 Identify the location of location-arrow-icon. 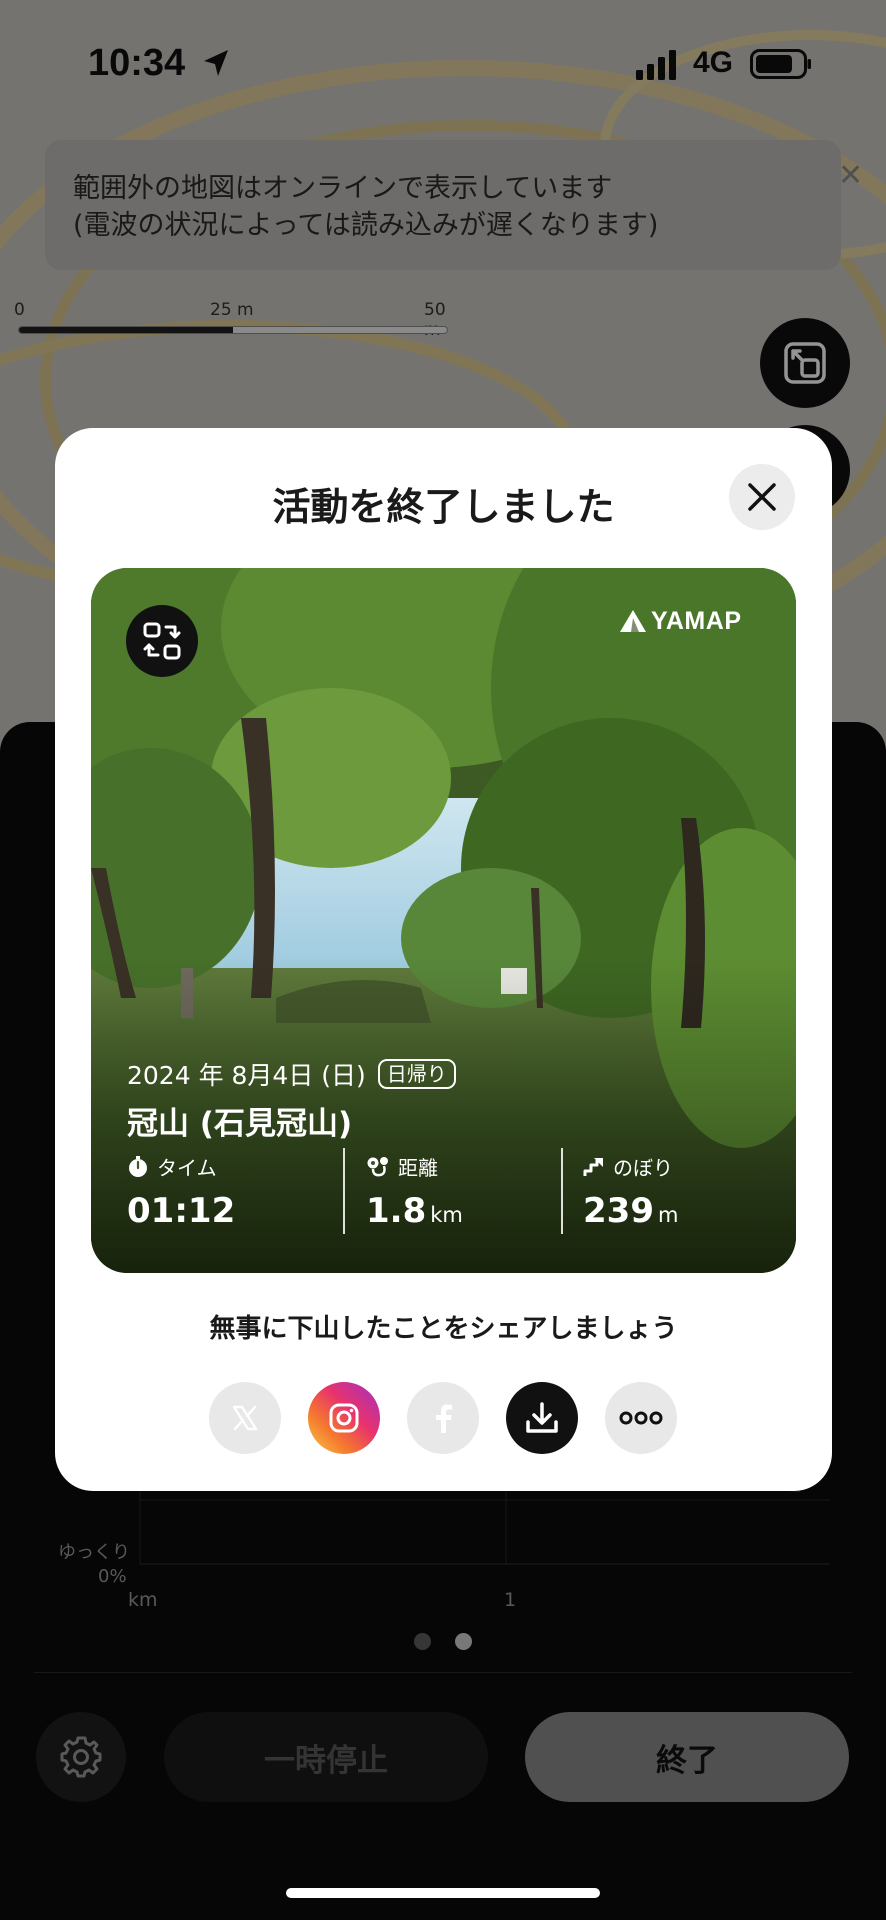
(216, 63).